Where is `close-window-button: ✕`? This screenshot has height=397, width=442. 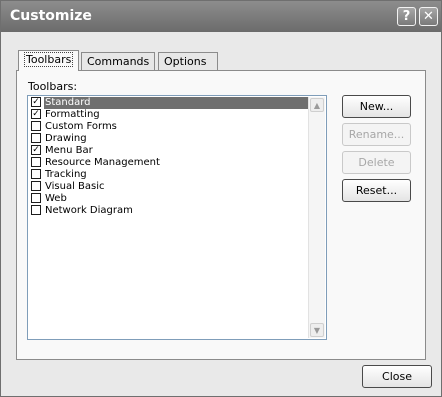
close-window-button: ✕ is located at coordinates (428, 16).